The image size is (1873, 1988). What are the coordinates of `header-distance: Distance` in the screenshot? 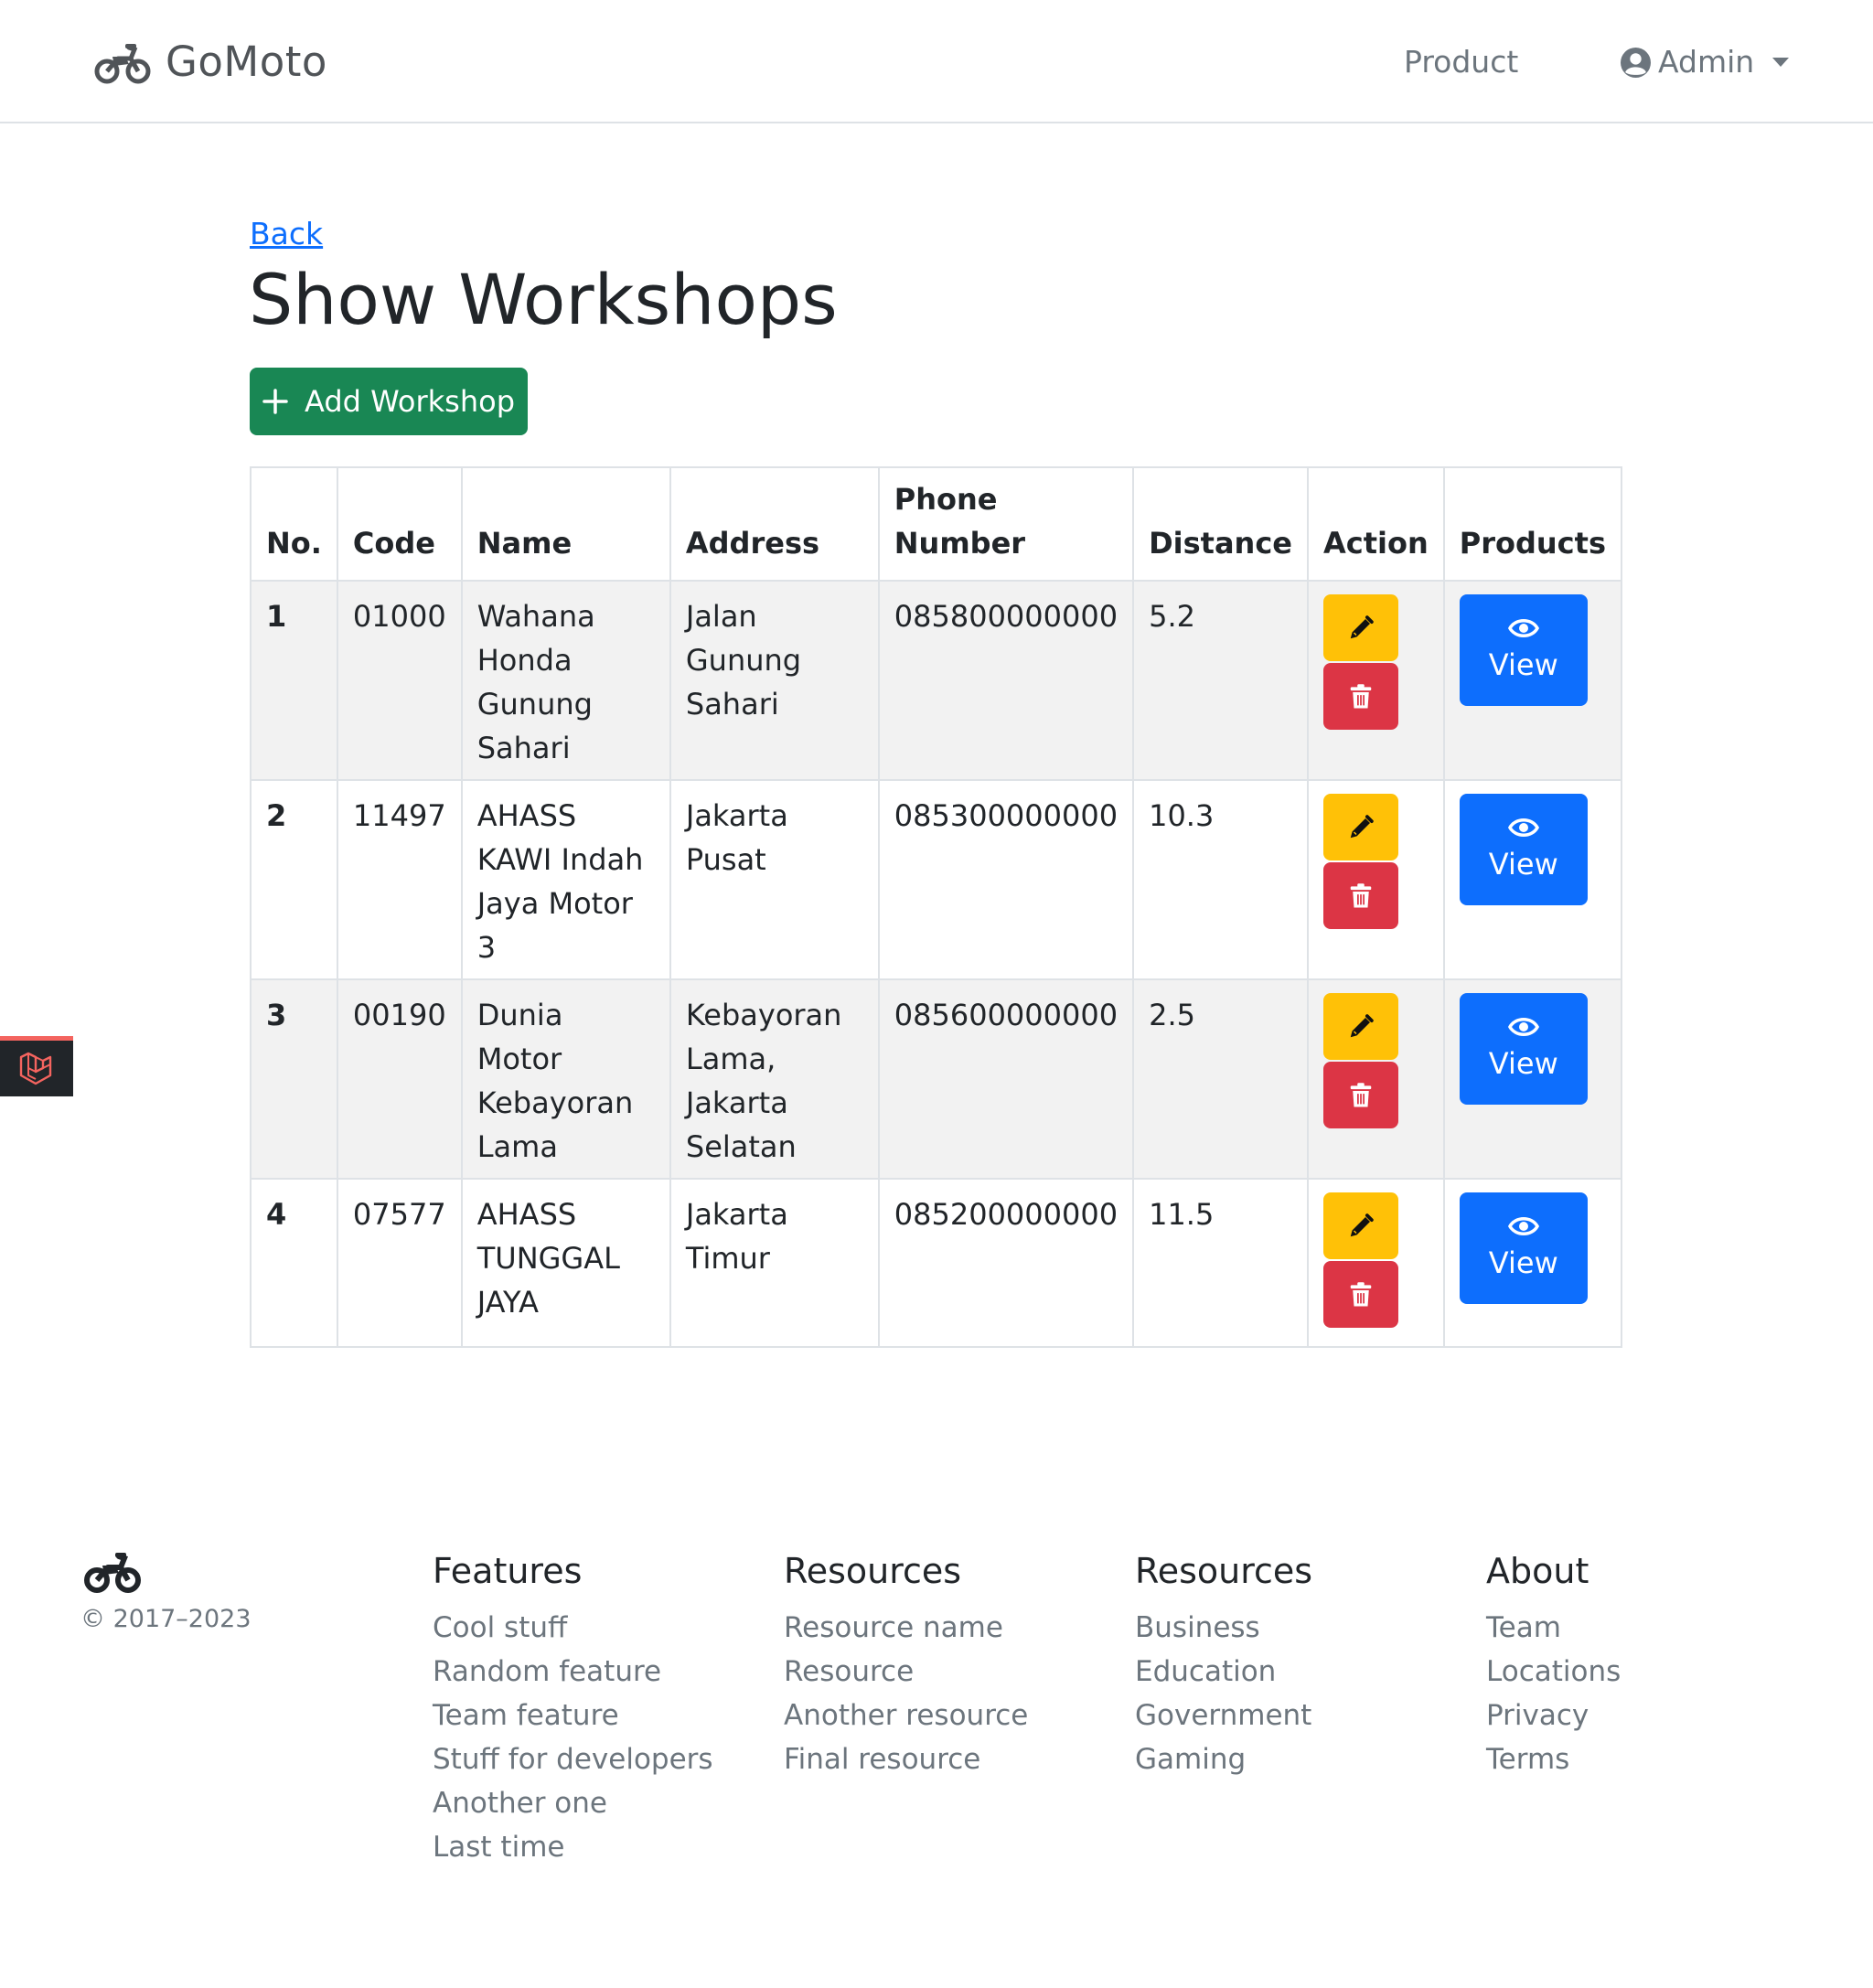 It's located at (1220, 524).